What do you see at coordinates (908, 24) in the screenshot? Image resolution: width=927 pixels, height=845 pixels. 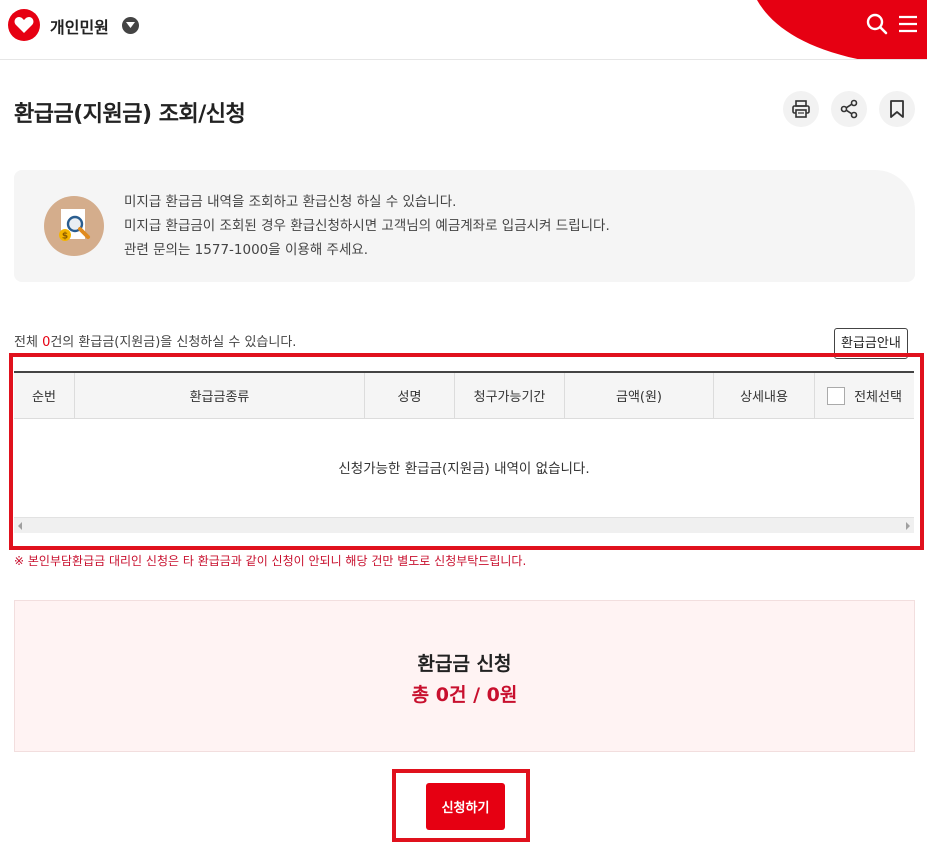 I see `hamburger-menu-icon` at bounding box center [908, 24].